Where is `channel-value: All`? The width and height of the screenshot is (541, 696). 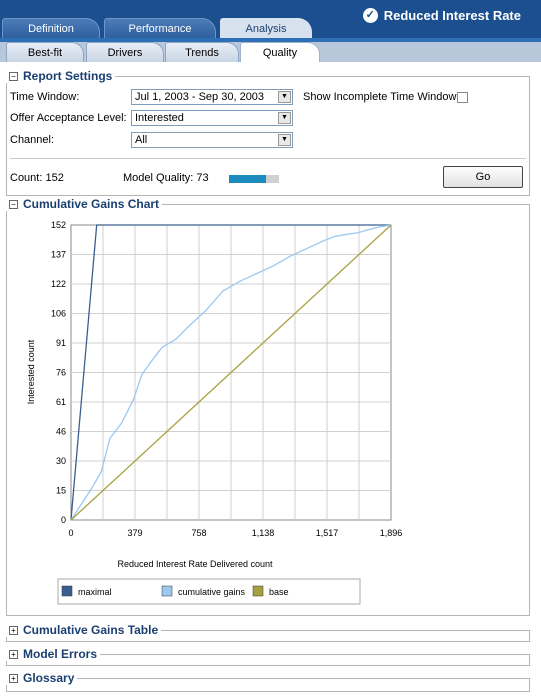 channel-value: All is located at coordinates (141, 140).